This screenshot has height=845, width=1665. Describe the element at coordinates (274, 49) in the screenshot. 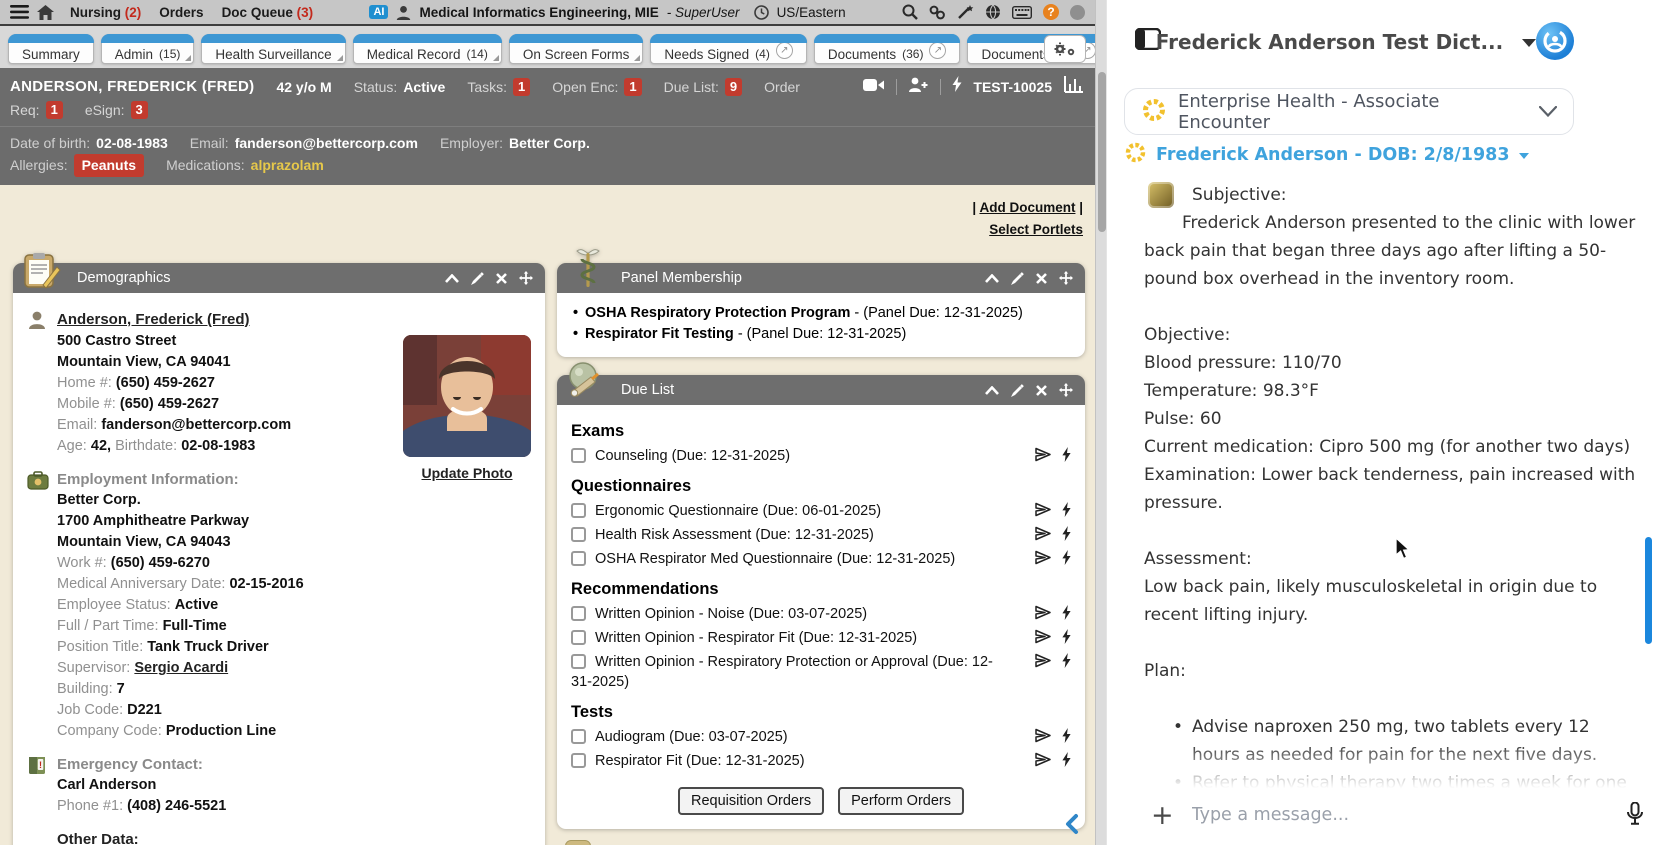

I see `chart-tab: Health Surveillance` at that location.